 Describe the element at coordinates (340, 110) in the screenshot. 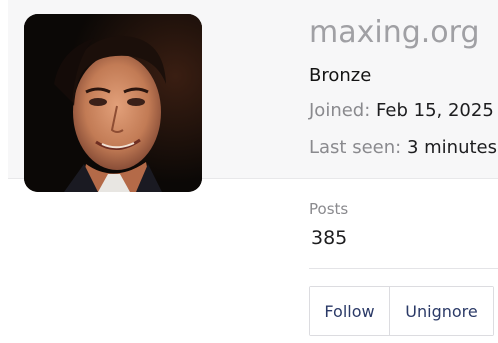

I see `joined-label: Joined:` at that location.